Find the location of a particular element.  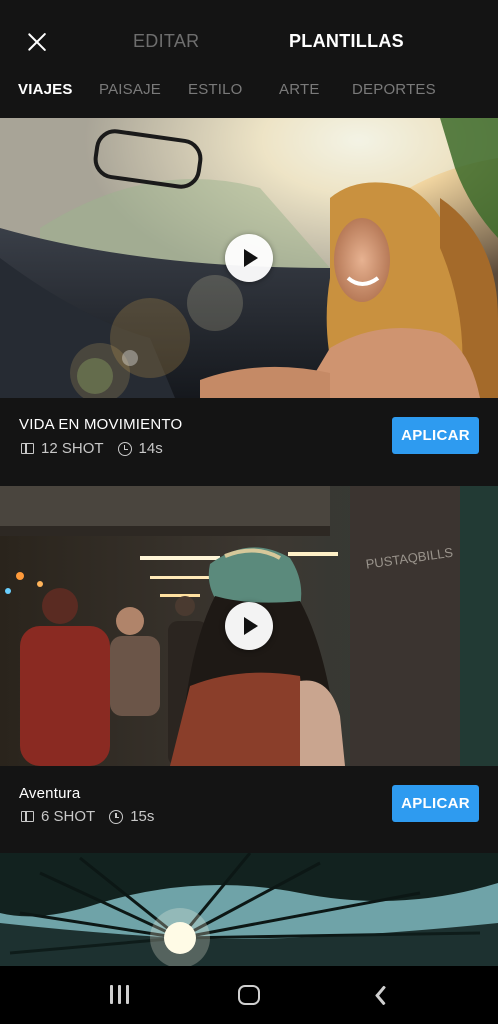

category-tab-deportes: DEPORTES is located at coordinates (394, 89).